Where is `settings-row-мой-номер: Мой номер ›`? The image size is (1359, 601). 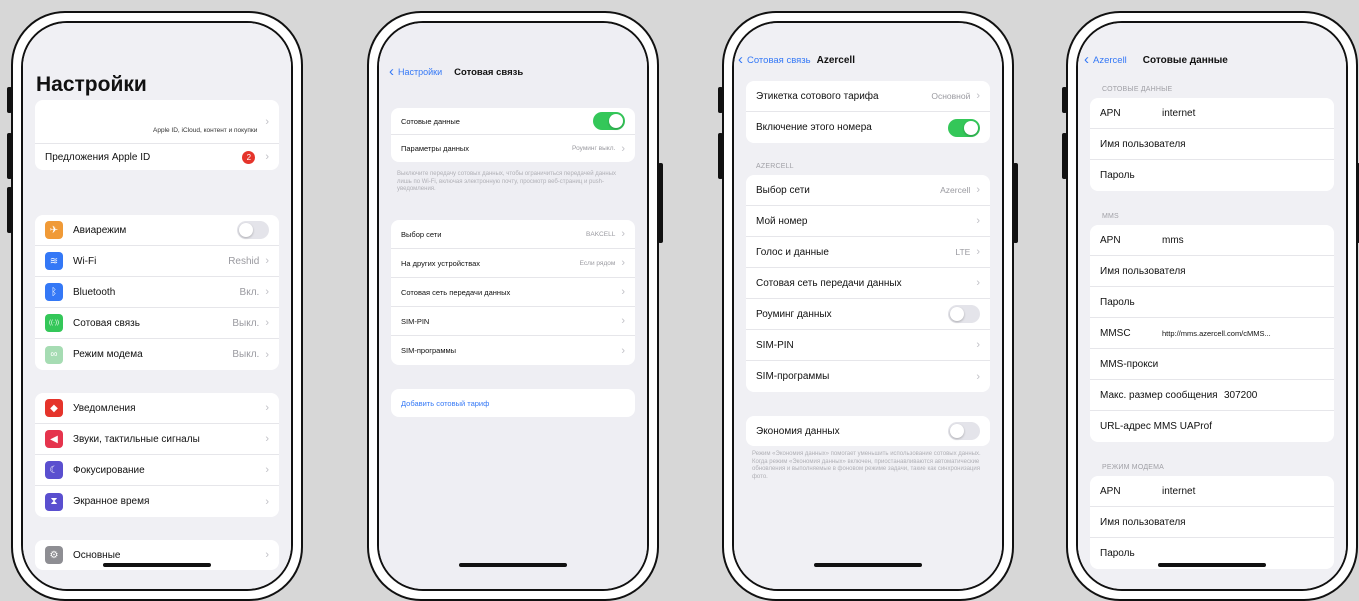 settings-row-мой-номер: Мой номер › is located at coordinates (868, 221).